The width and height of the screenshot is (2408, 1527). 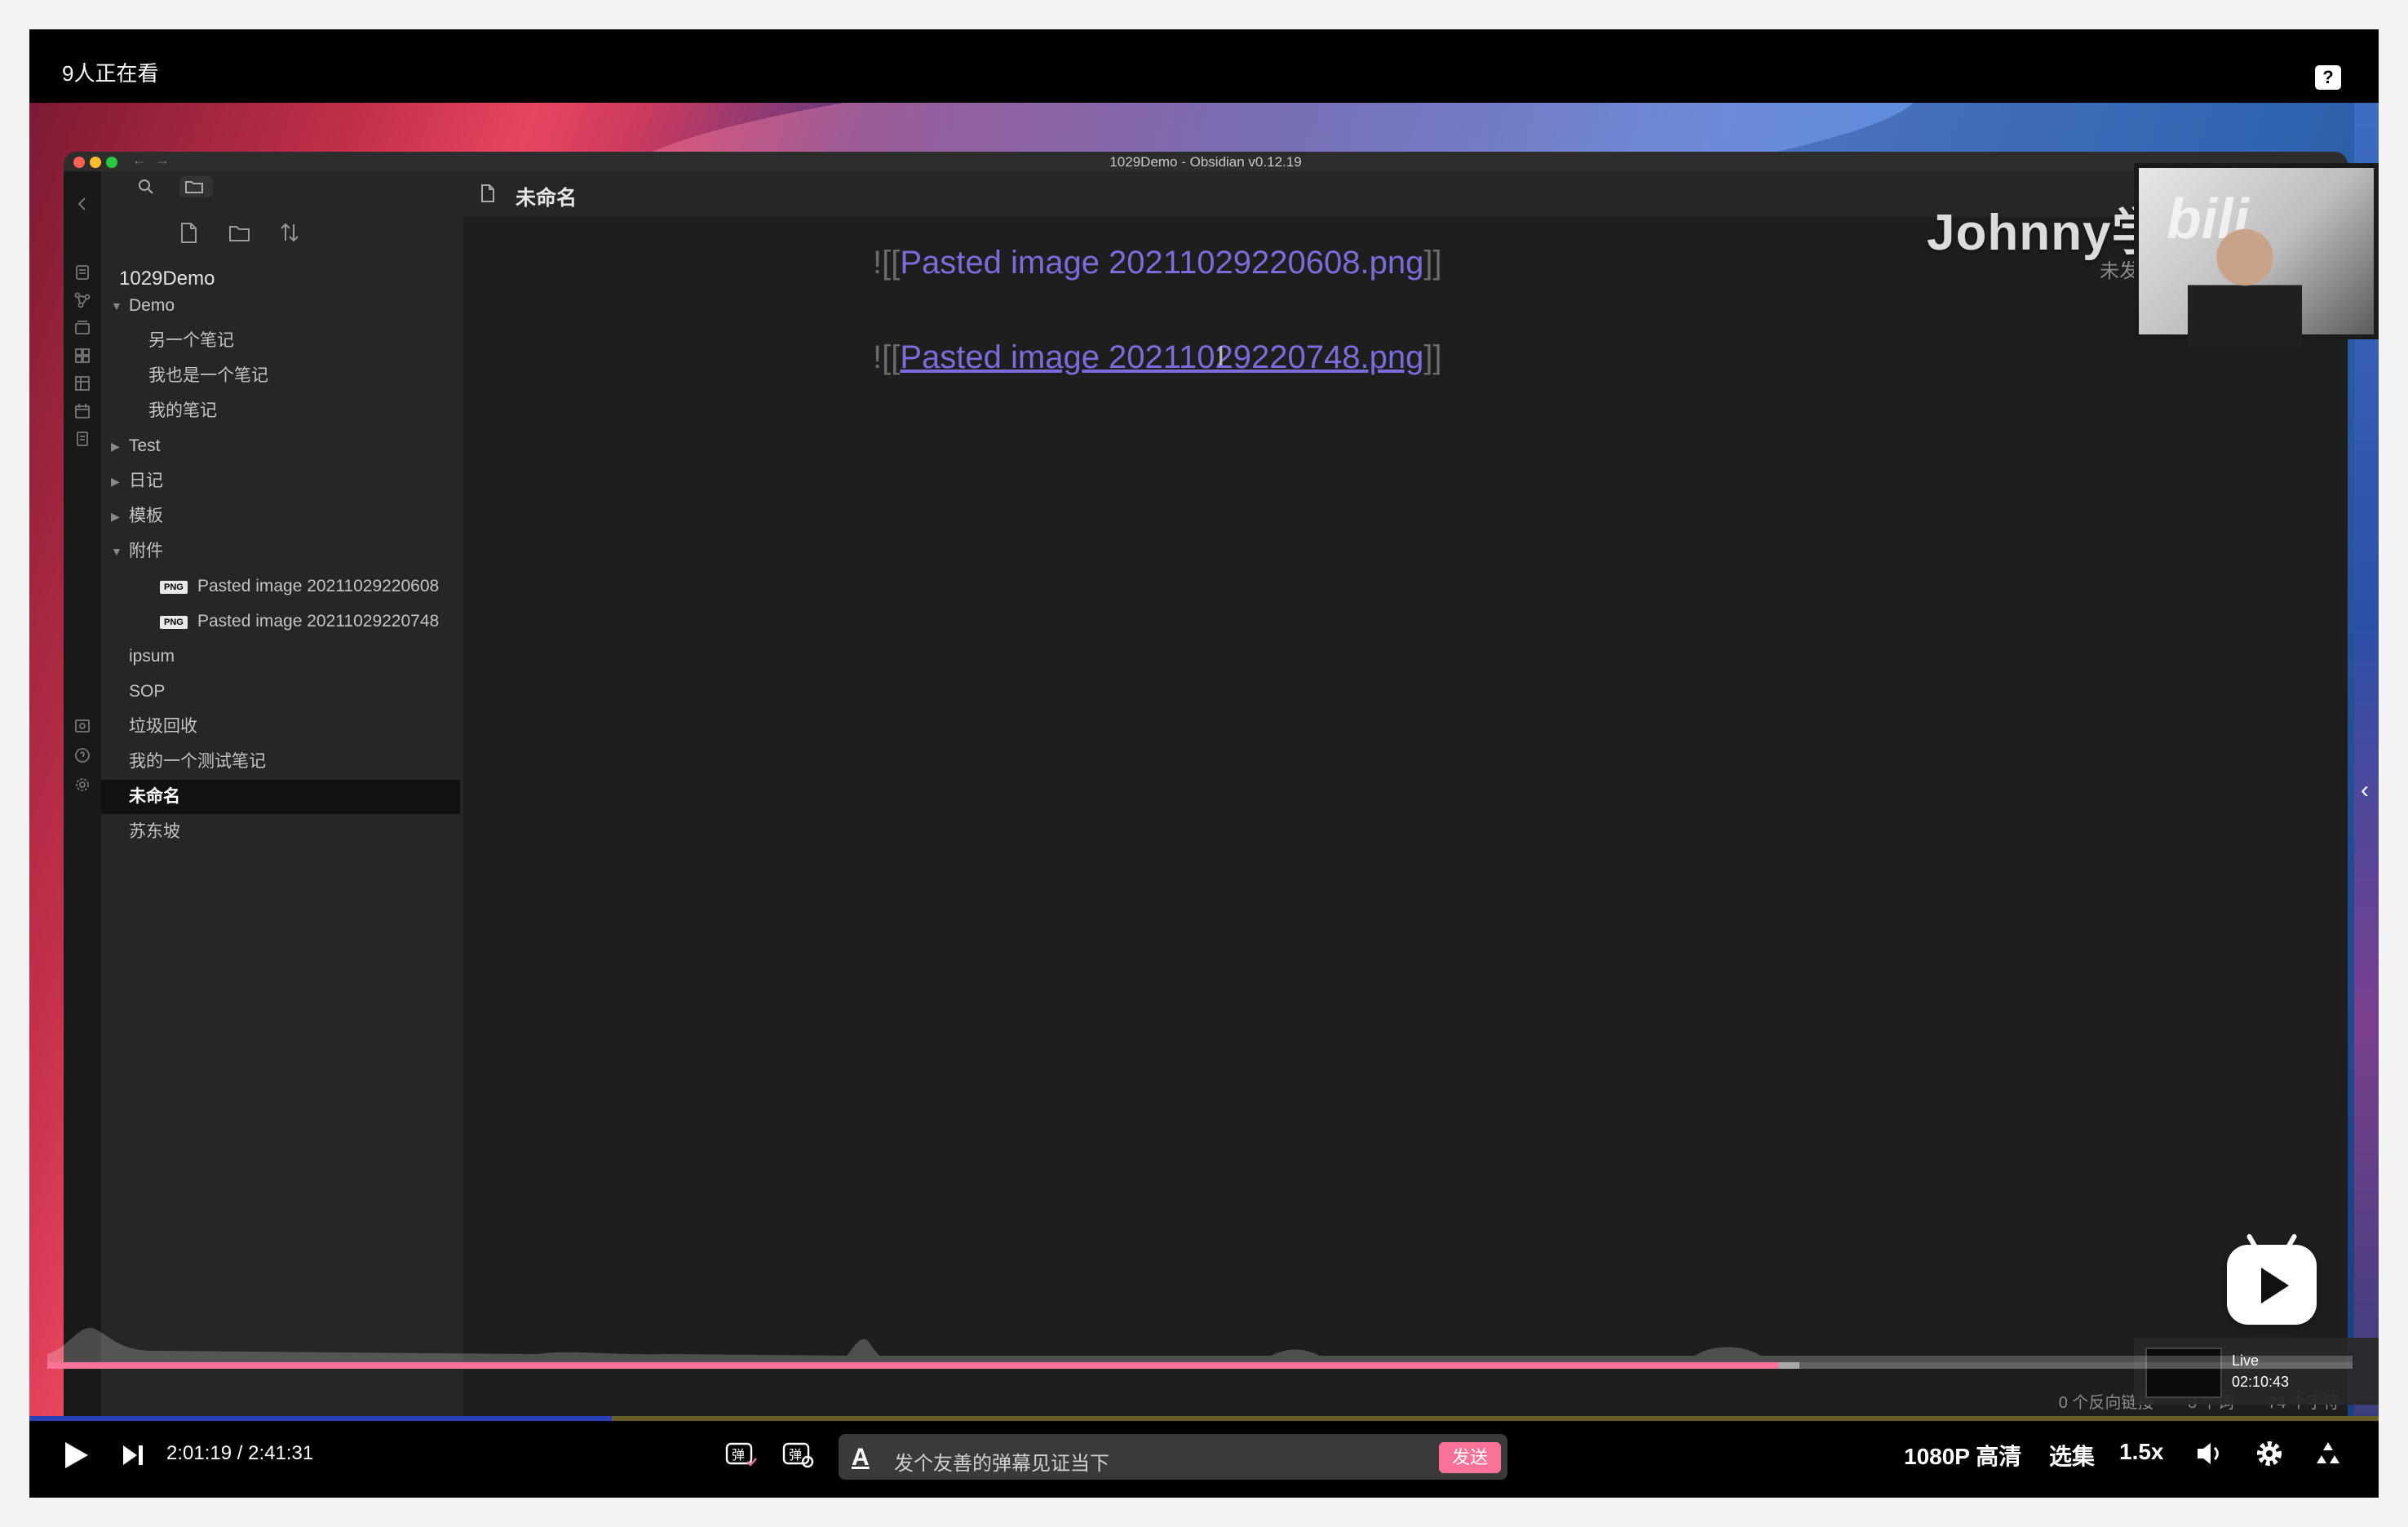 What do you see at coordinates (2072, 1455) in the screenshot?
I see `episodes-button: 选集` at bounding box center [2072, 1455].